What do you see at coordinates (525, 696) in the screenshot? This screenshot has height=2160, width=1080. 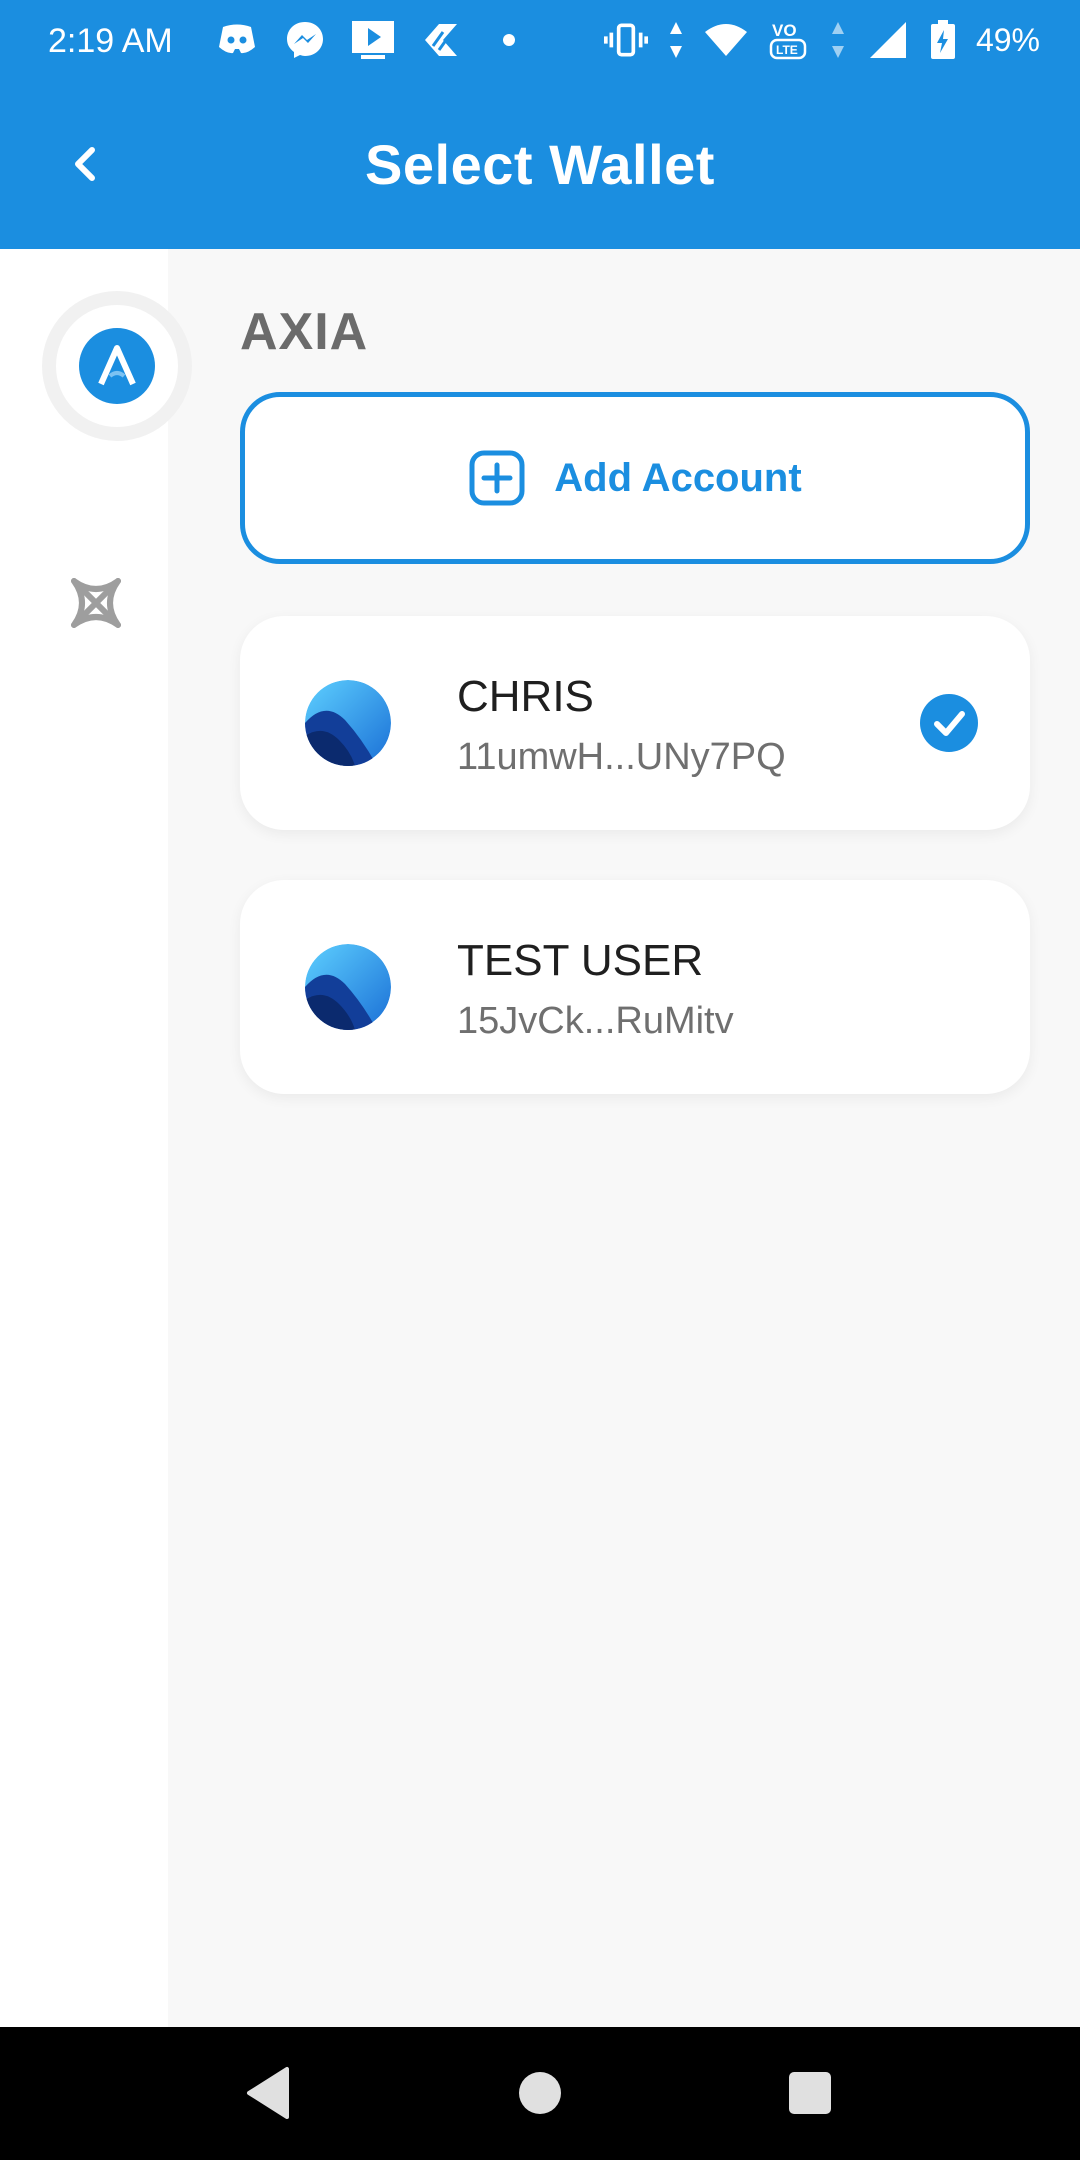 I see `account-name: CHRIS` at bounding box center [525, 696].